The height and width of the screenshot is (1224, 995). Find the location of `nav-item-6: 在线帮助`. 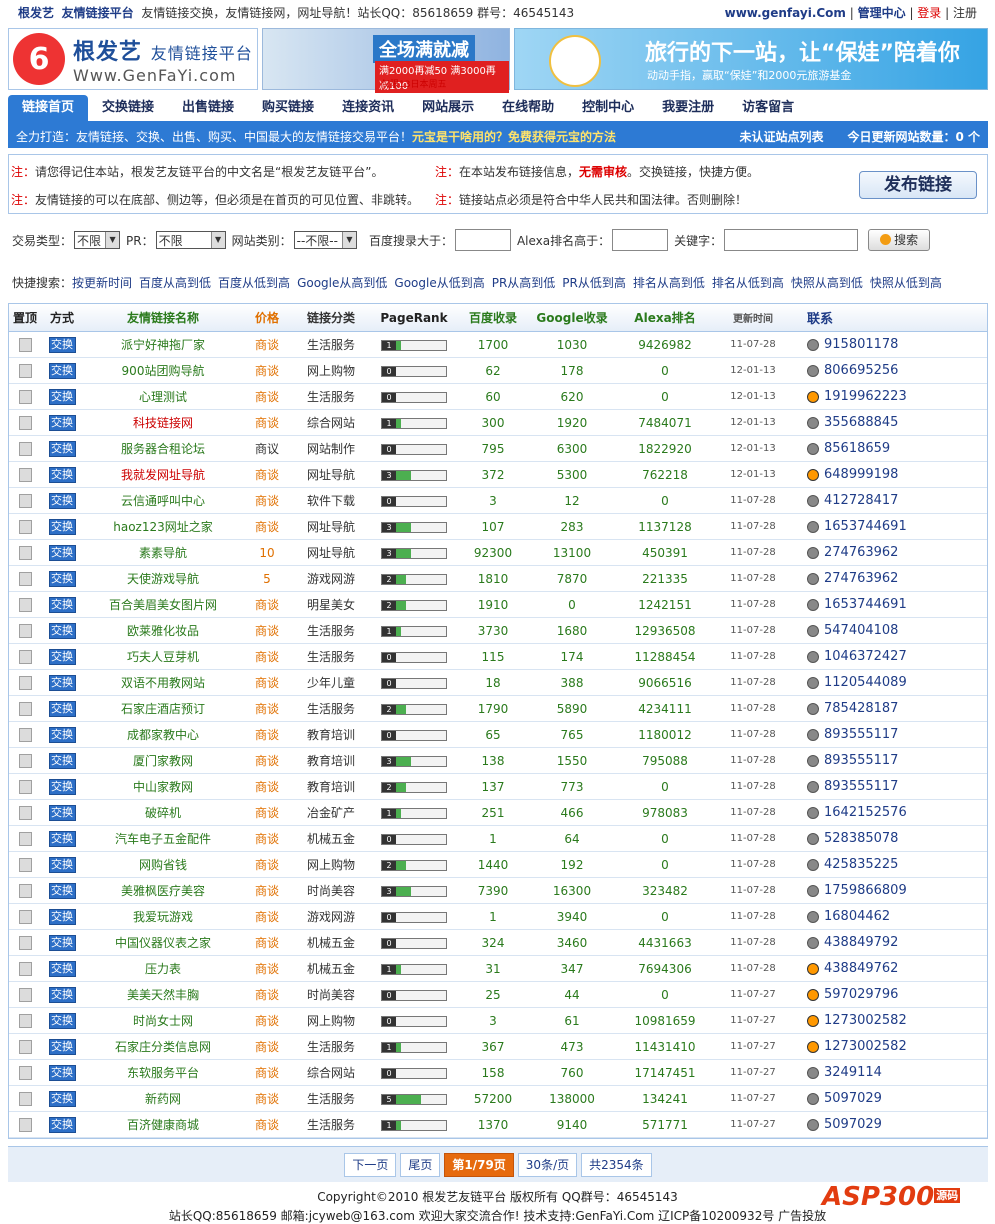

nav-item-6: 在线帮助 is located at coordinates (528, 108).